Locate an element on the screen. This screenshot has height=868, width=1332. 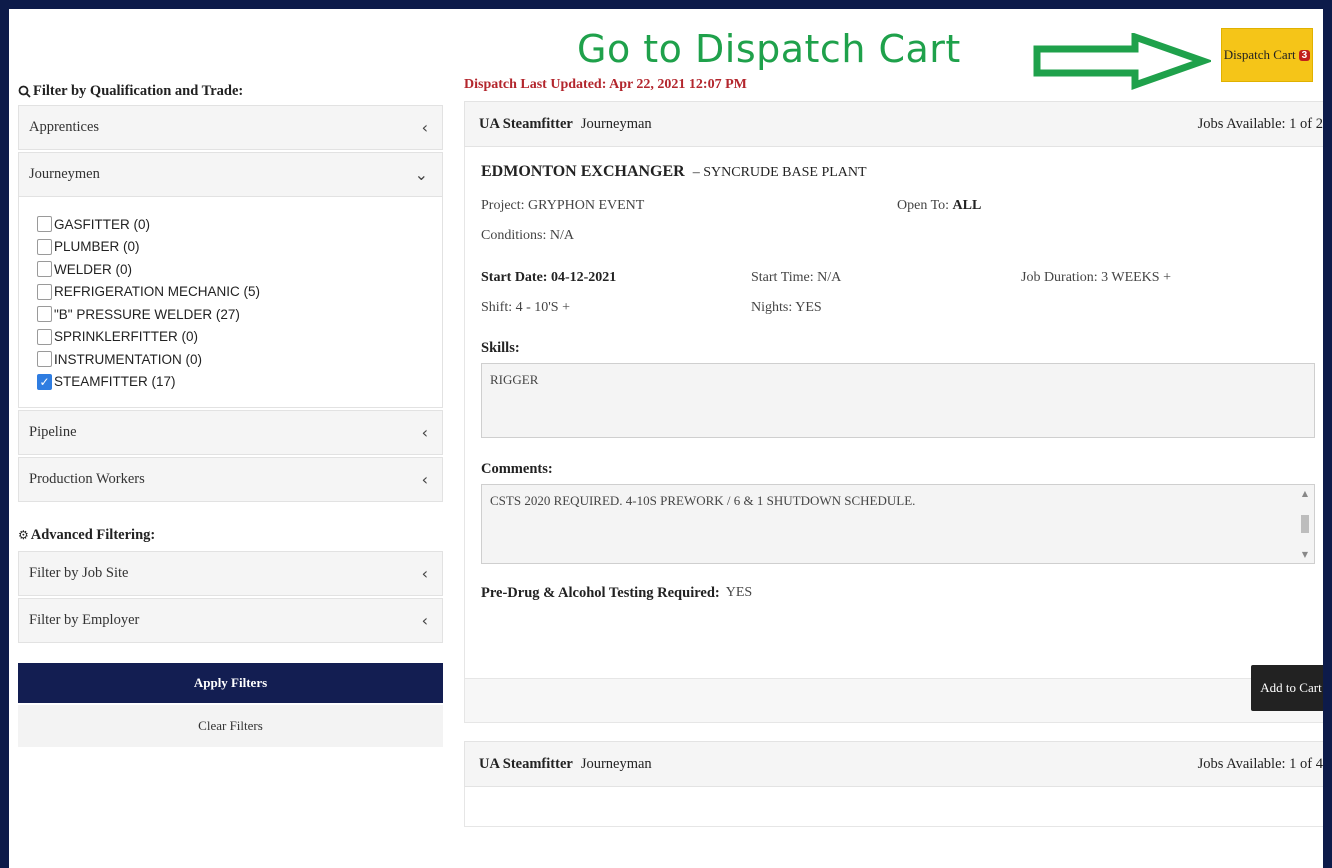
accordion-journeymen: Journeymen ⌄ is located at coordinates (230, 174).